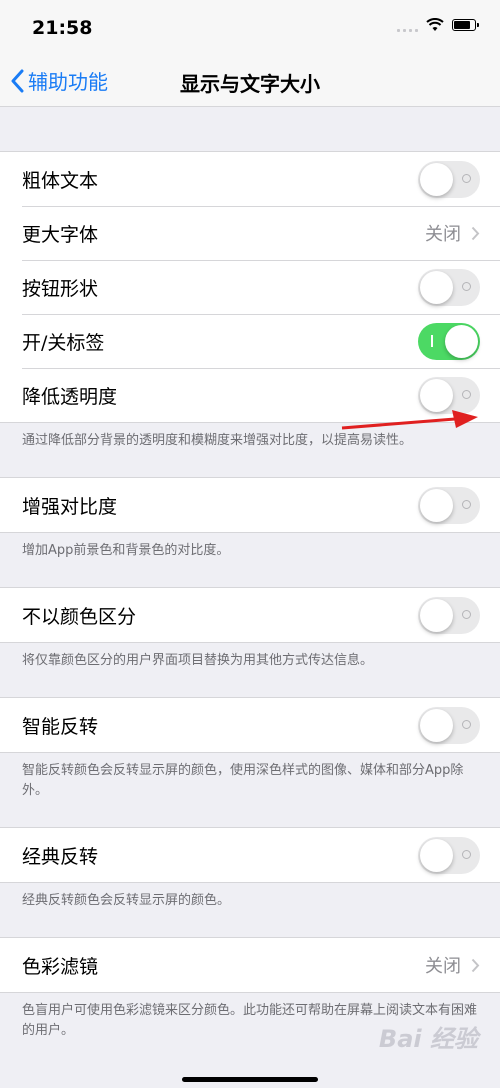 The height and width of the screenshot is (1088, 500). I want to click on settings-group-smart-invert: 智能反转, so click(250, 725).